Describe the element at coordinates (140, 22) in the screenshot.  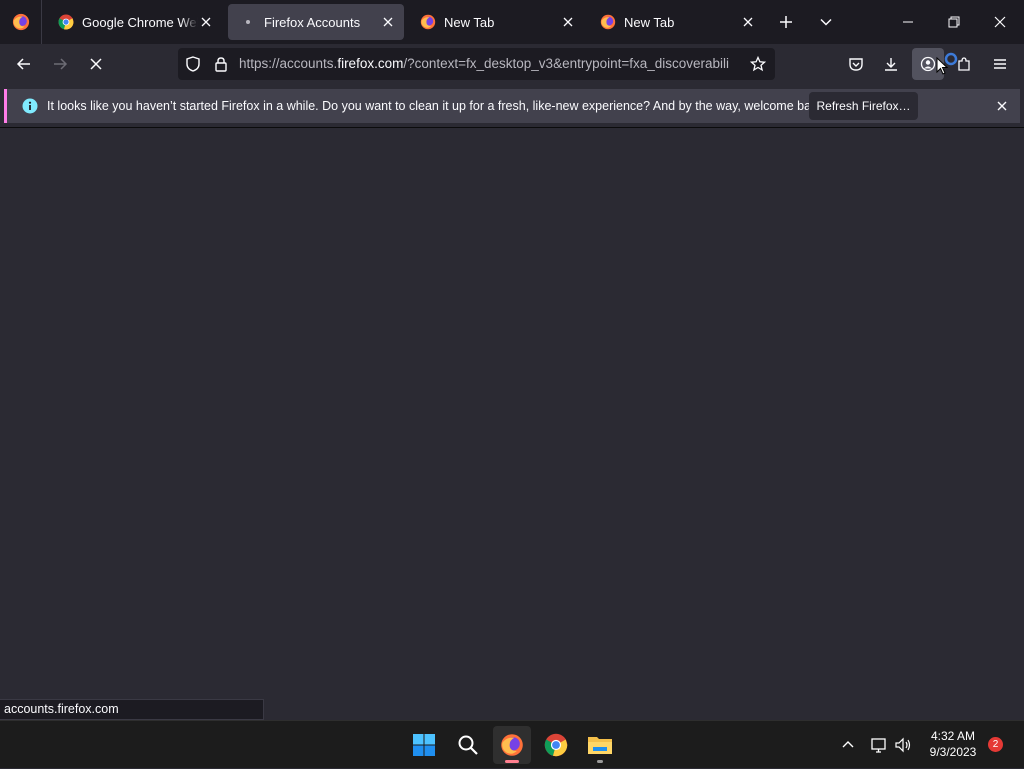
I see `tab-title: Google Chrome Web Store` at that location.